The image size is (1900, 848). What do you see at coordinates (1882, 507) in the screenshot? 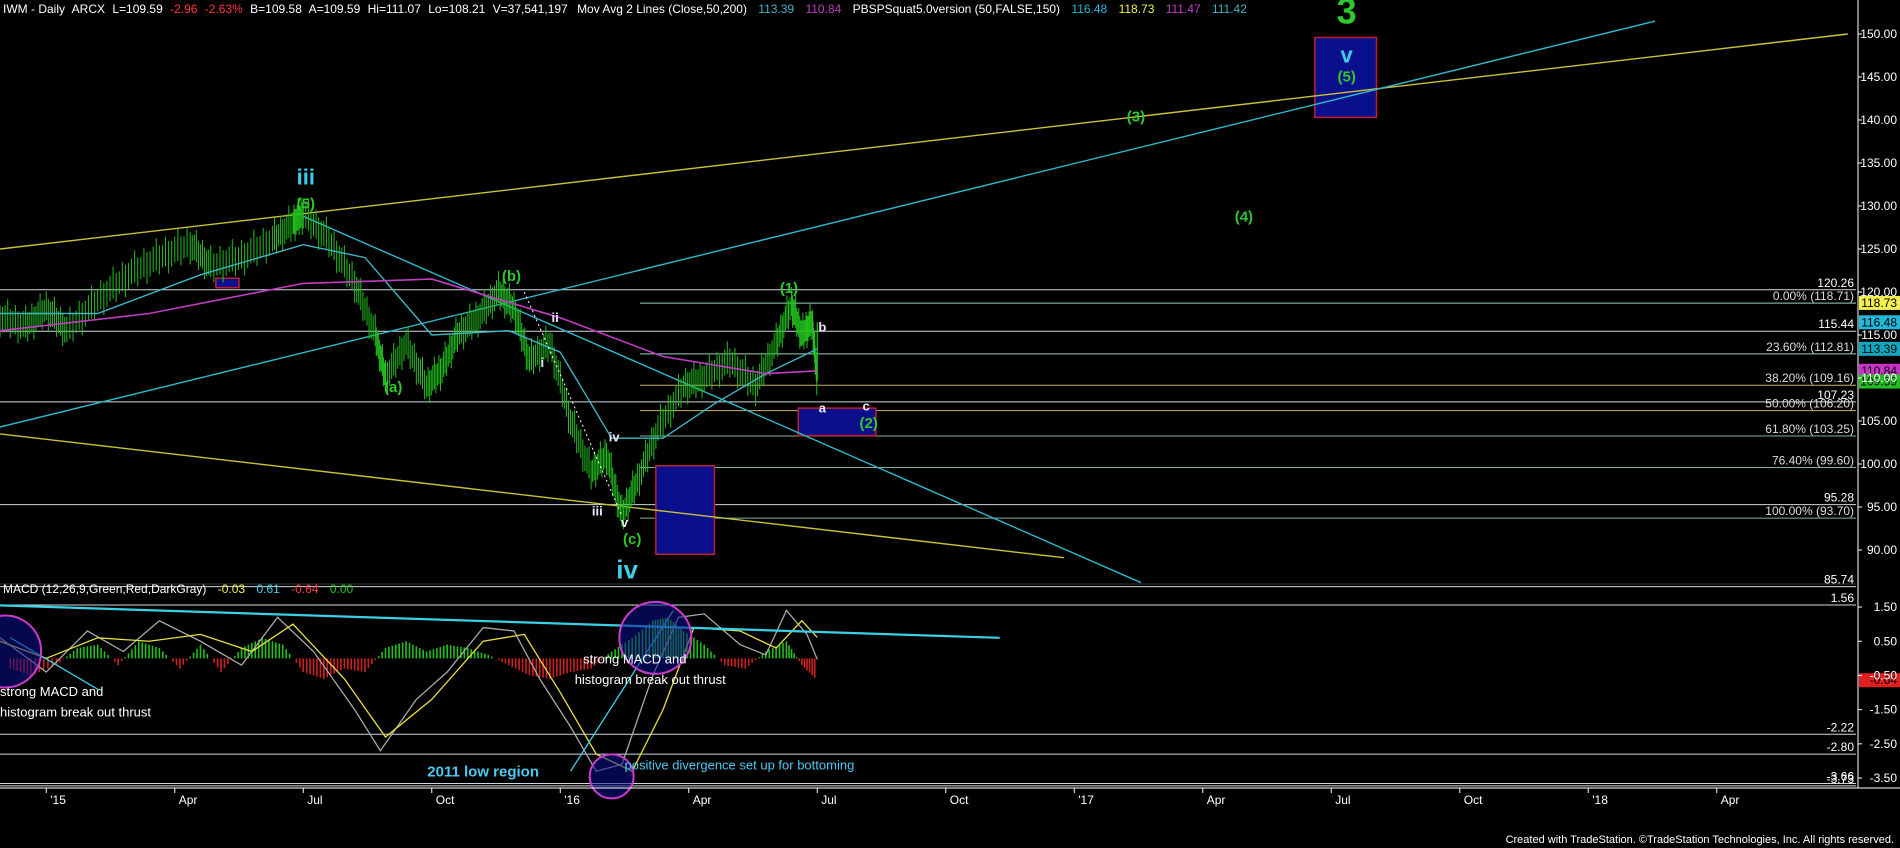
I see `price-y-tick-label: 95.00` at bounding box center [1882, 507].